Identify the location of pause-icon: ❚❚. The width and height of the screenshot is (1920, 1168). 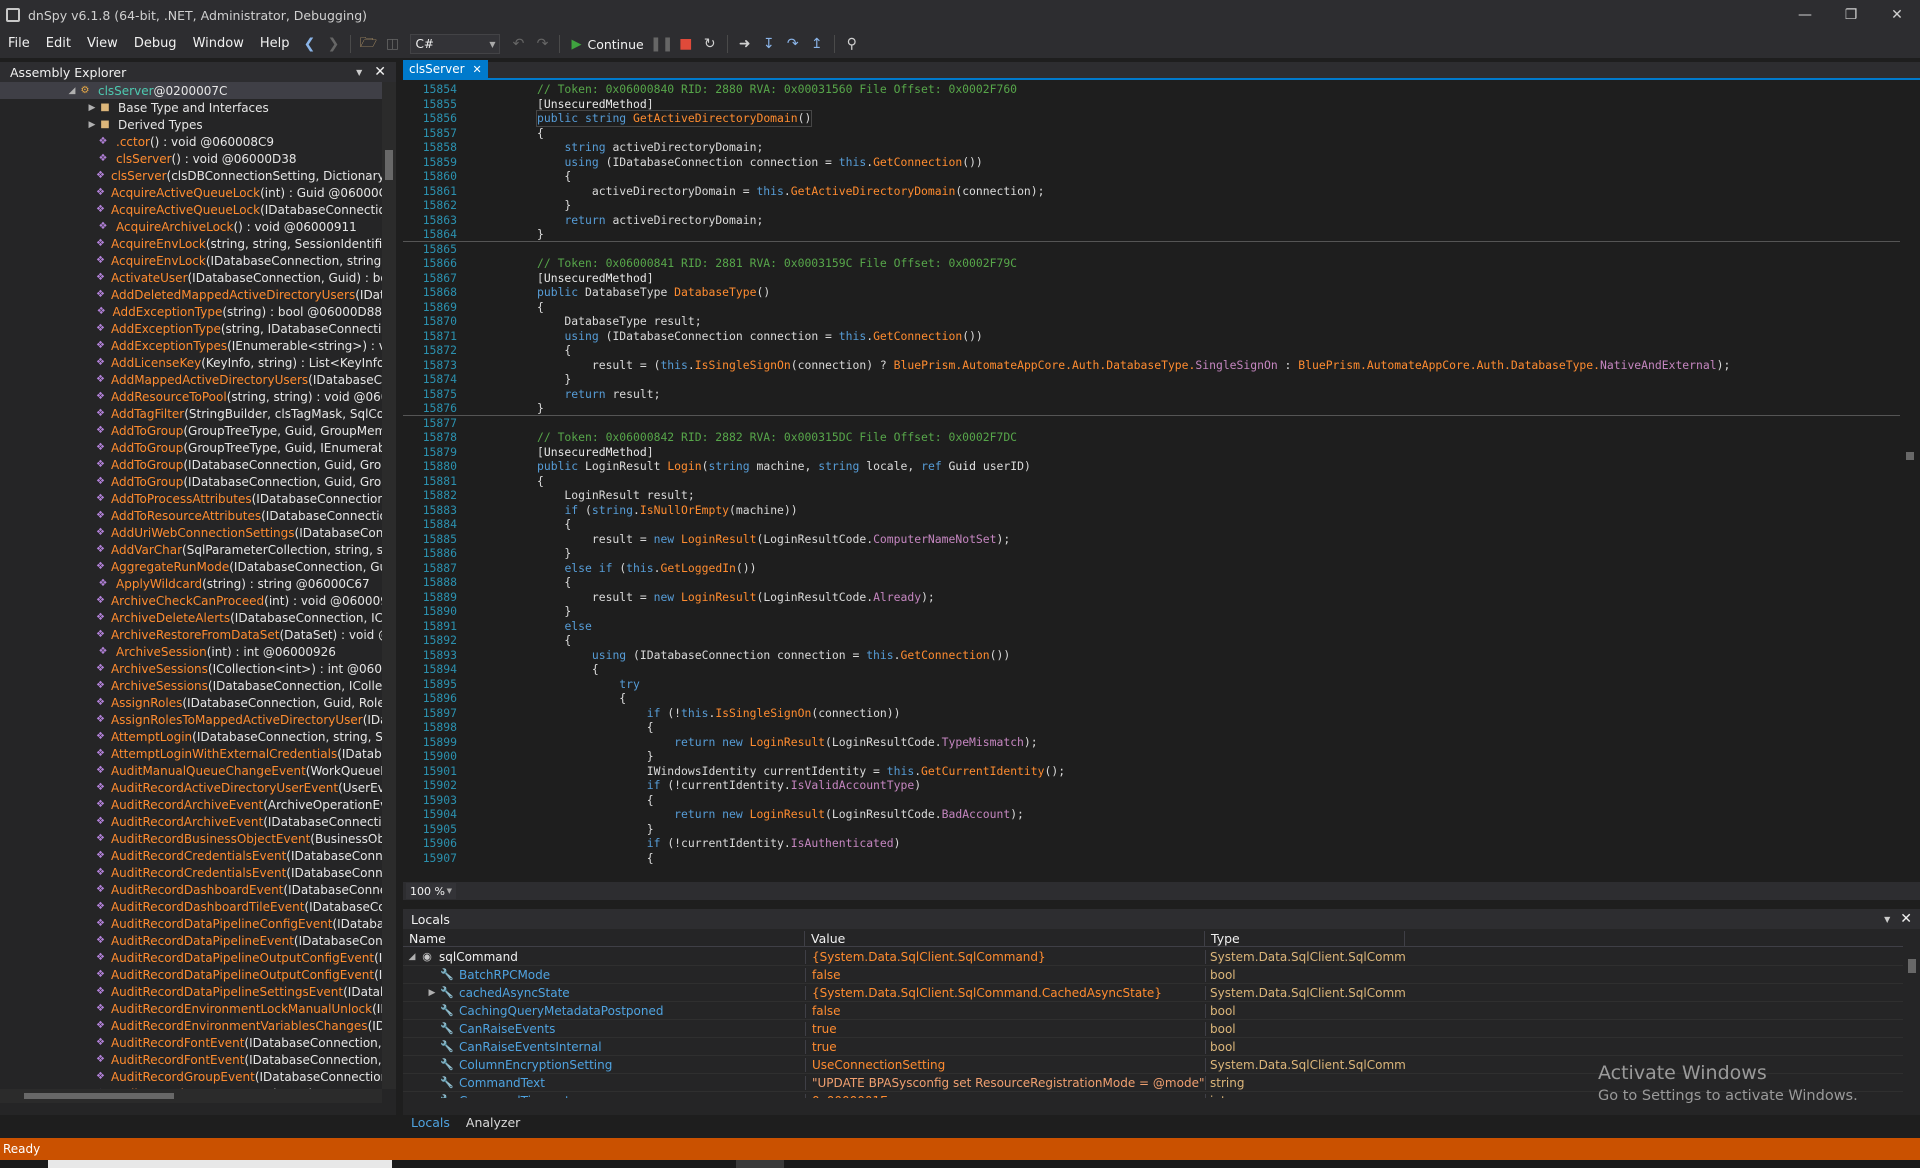
(661, 44).